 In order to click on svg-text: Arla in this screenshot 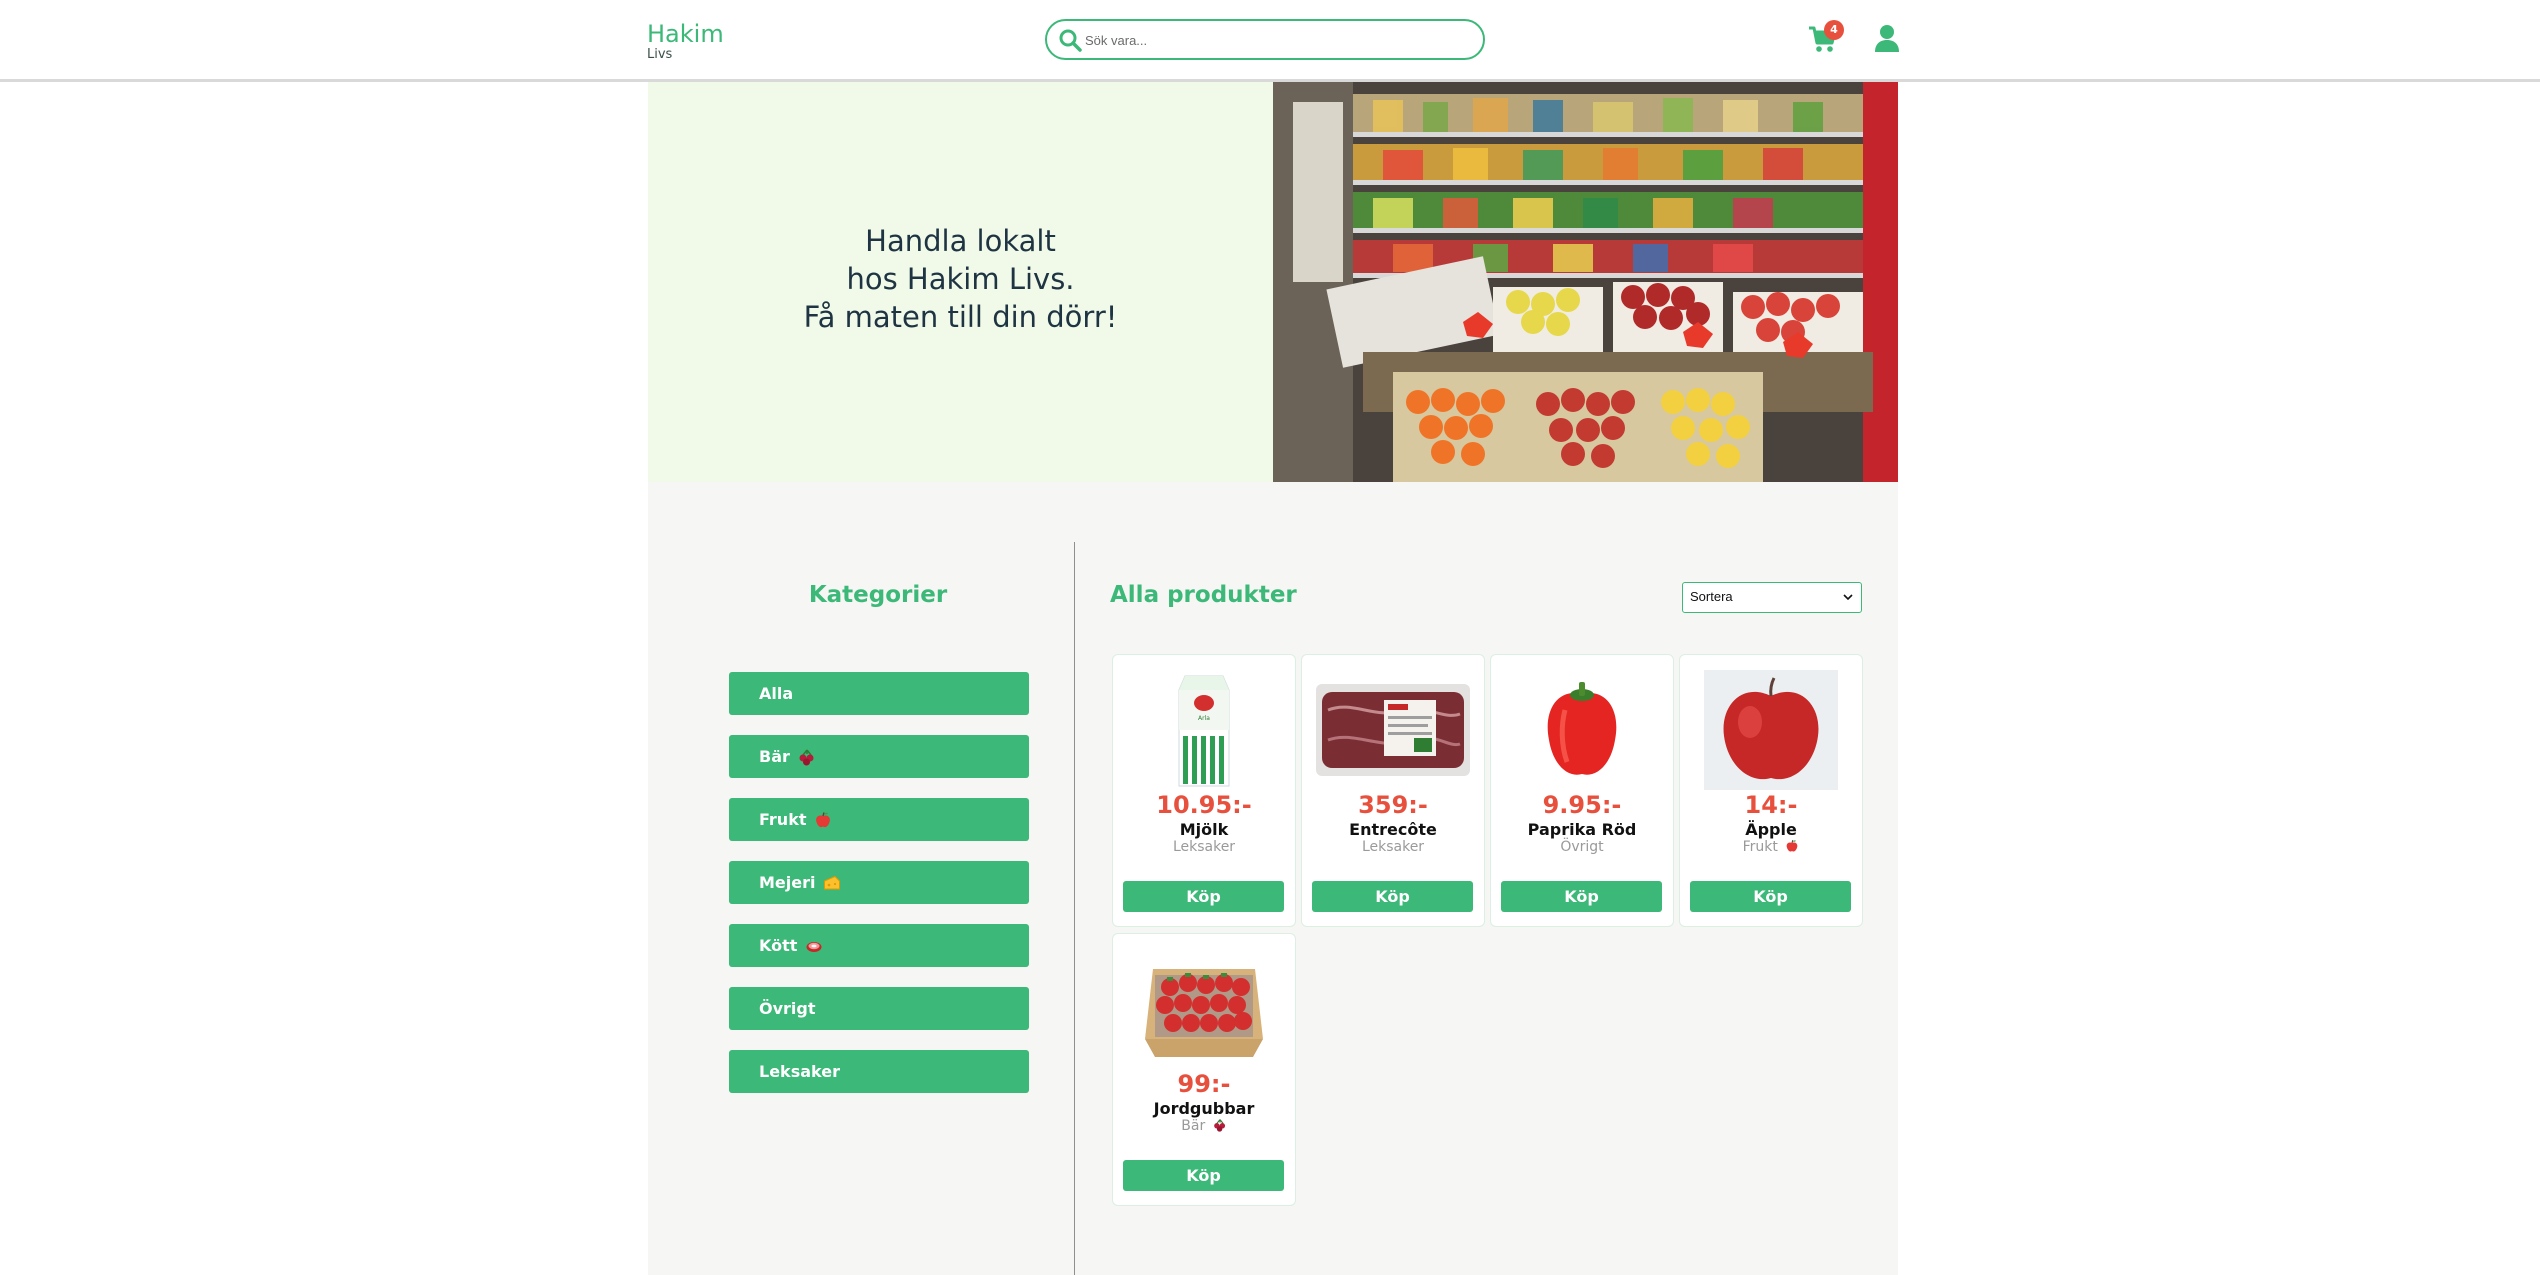, I will do `click(1204, 718)`.